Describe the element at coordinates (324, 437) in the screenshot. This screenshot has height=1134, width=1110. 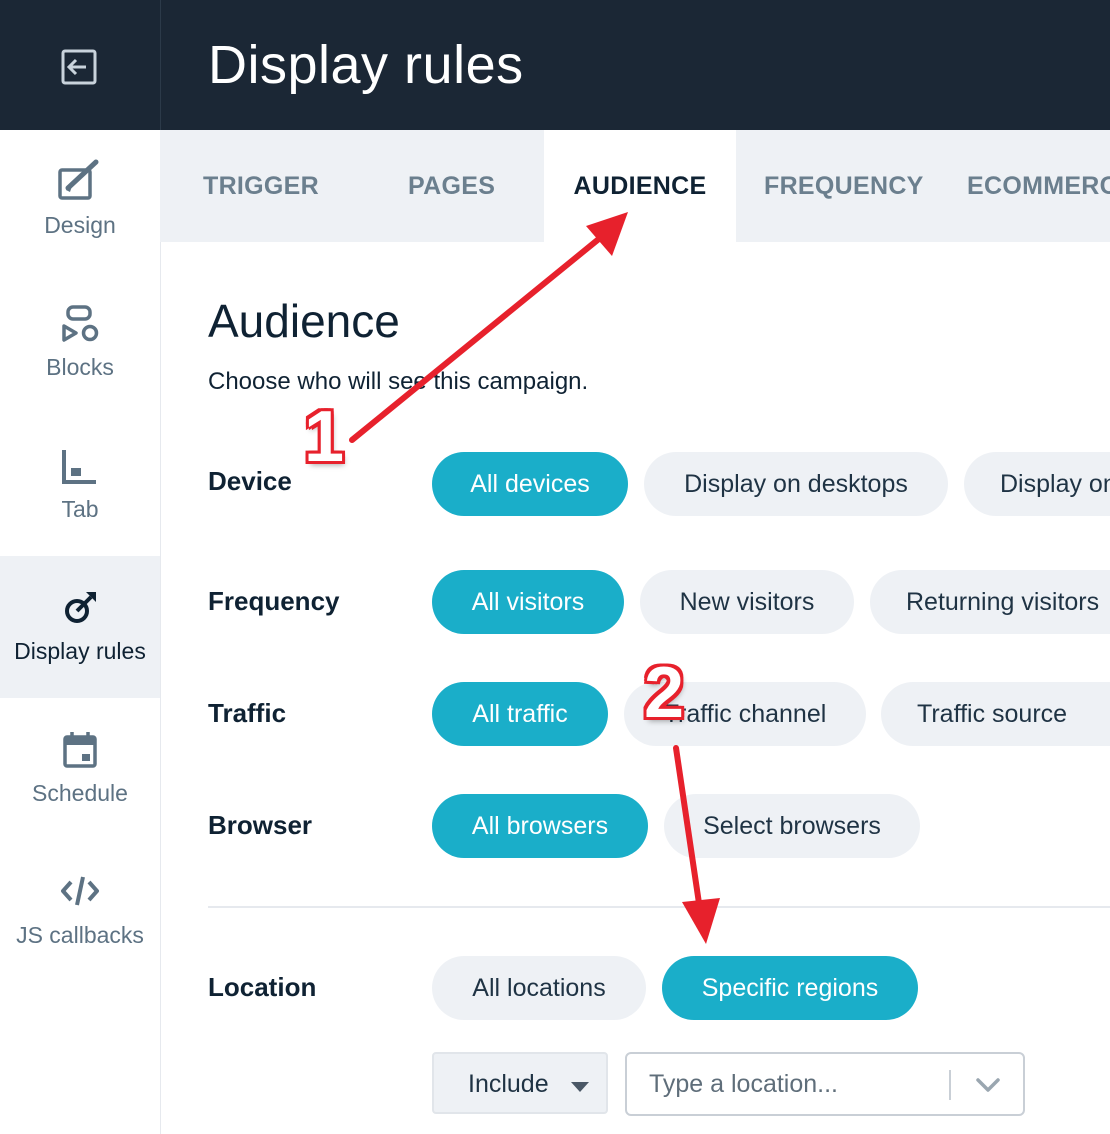
I see `step-1-badge: 1` at that location.